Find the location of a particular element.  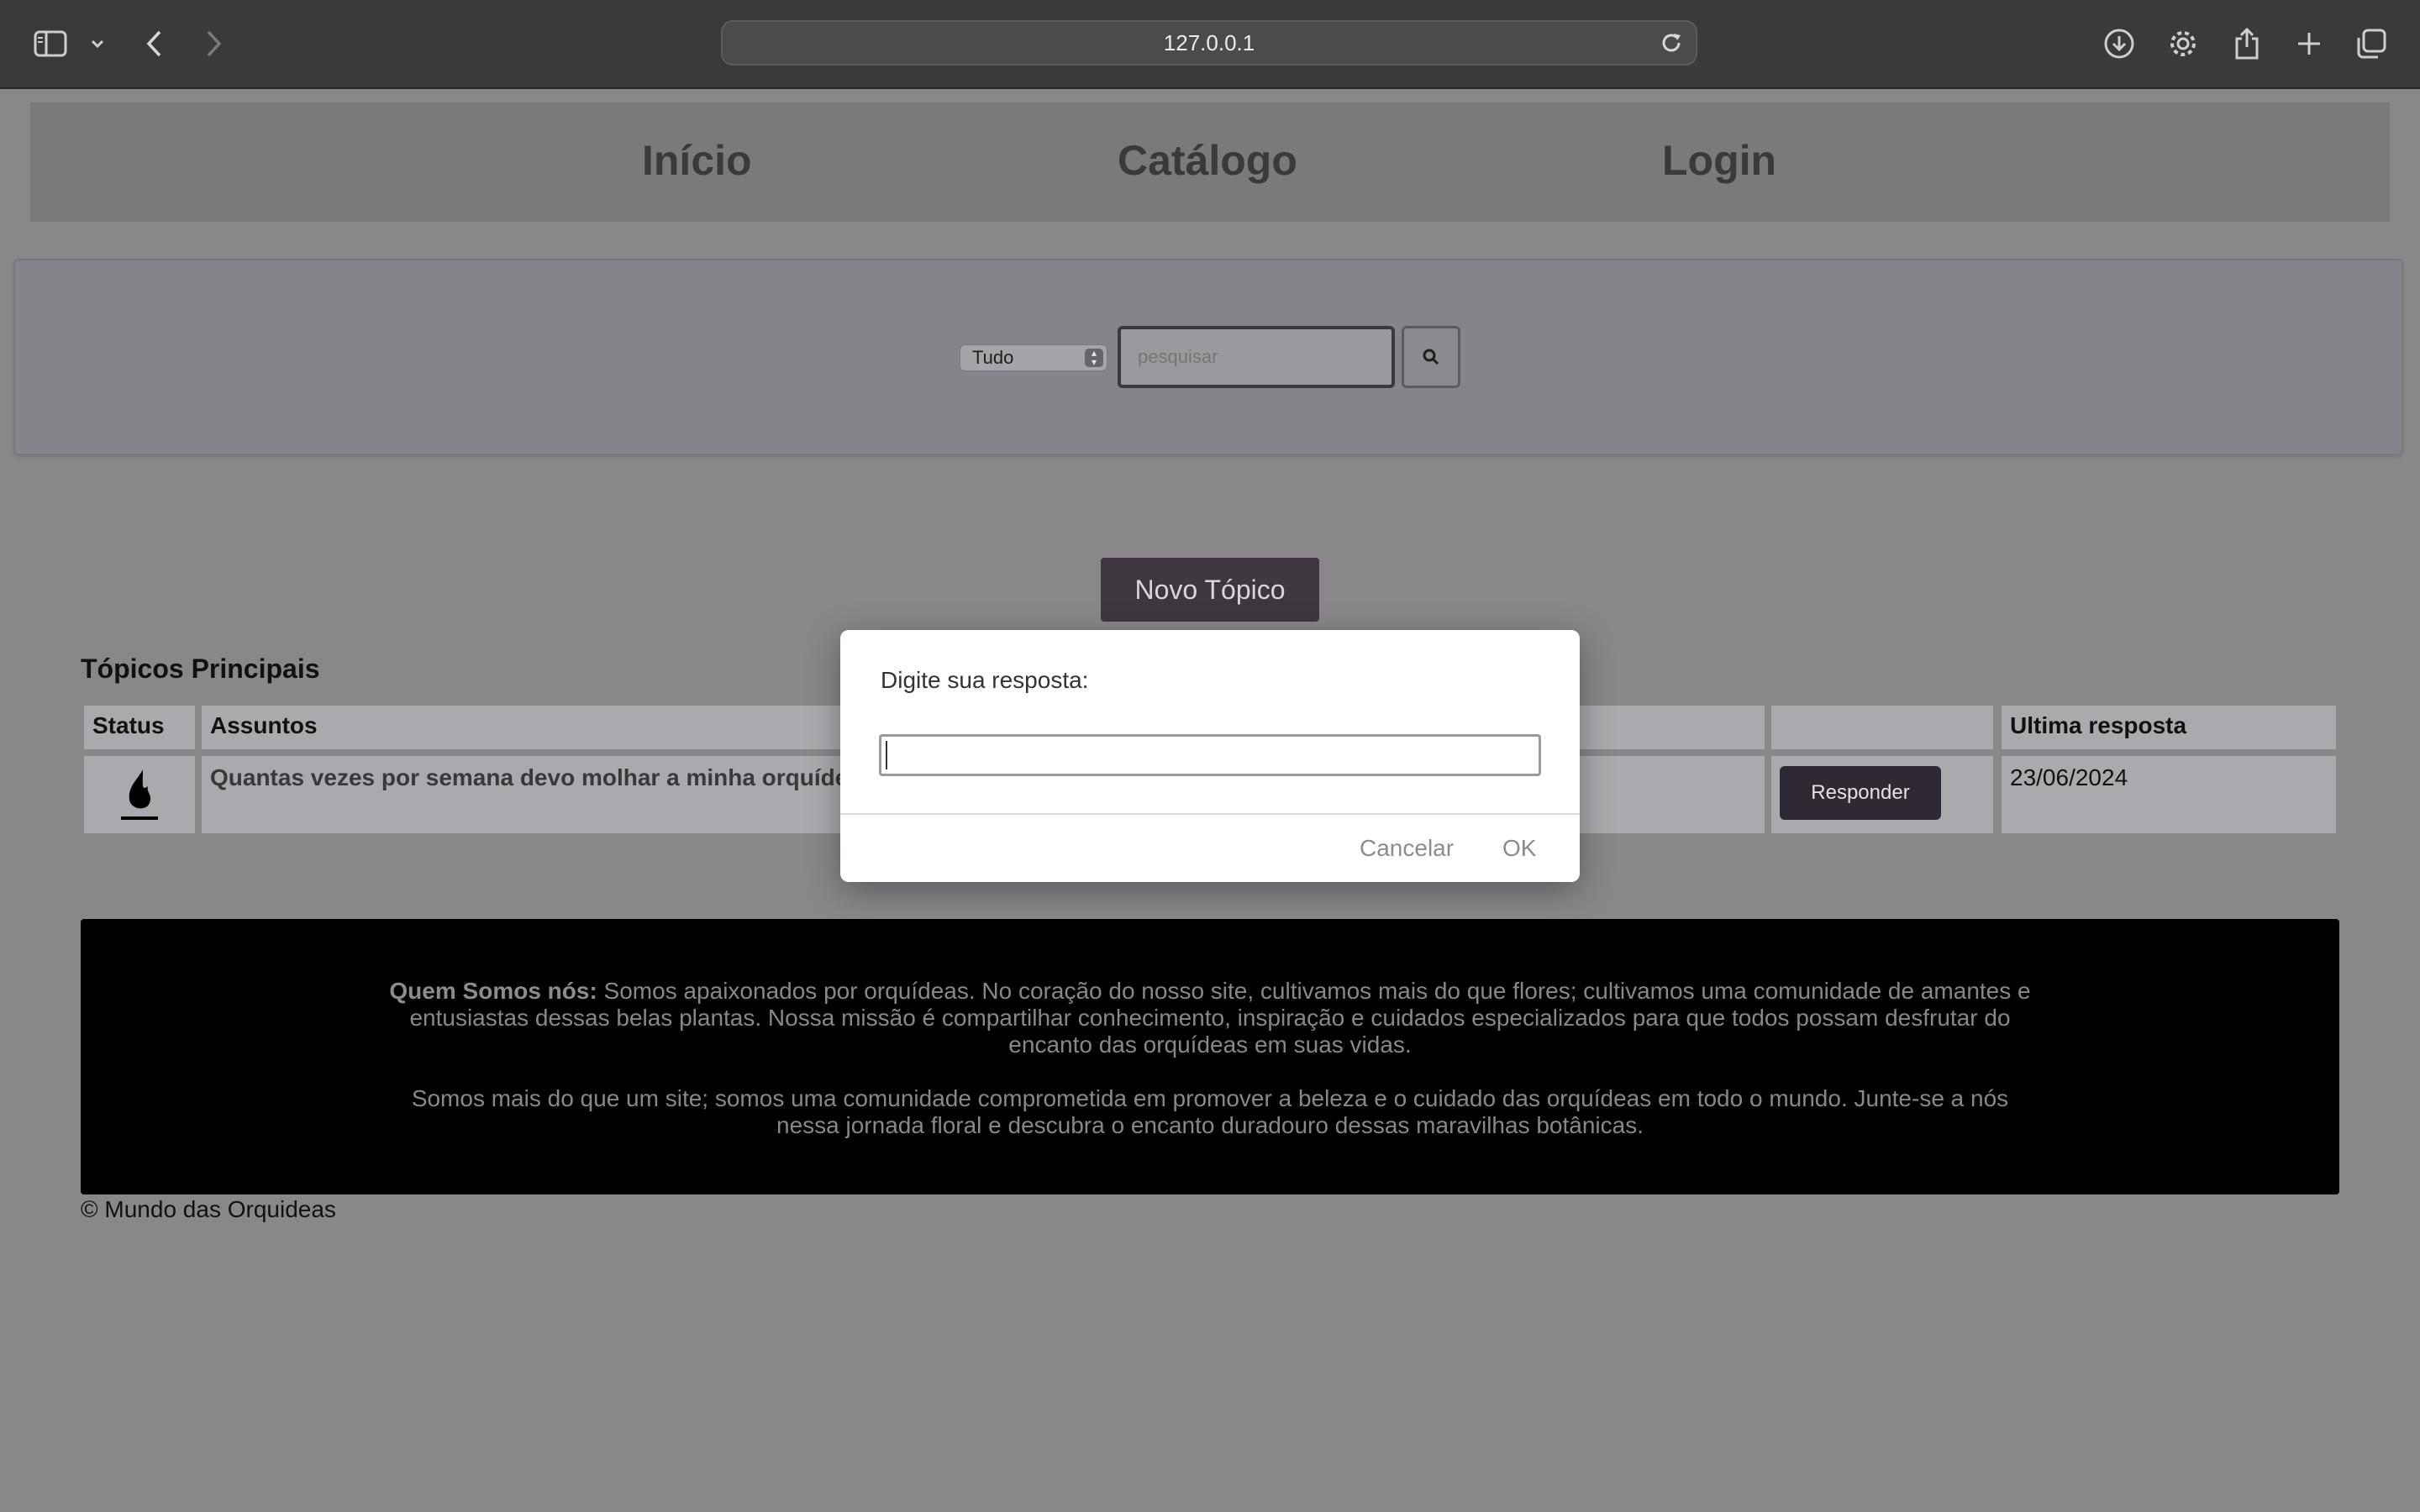

text-caret is located at coordinates (886, 755).